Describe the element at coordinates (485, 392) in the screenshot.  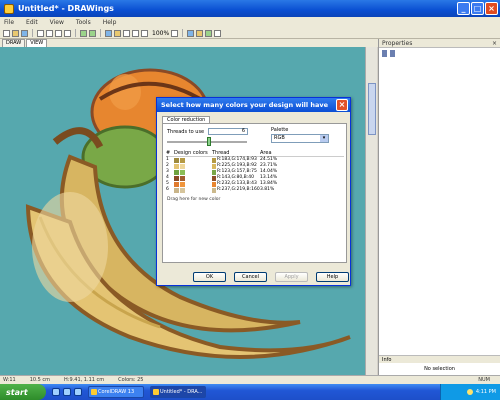
I see `clock: 4:11 PM` at that location.